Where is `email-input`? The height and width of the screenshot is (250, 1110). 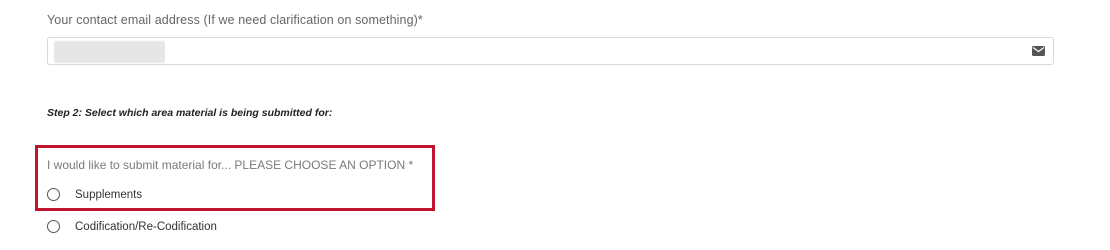 email-input is located at coordinates (550, 51).